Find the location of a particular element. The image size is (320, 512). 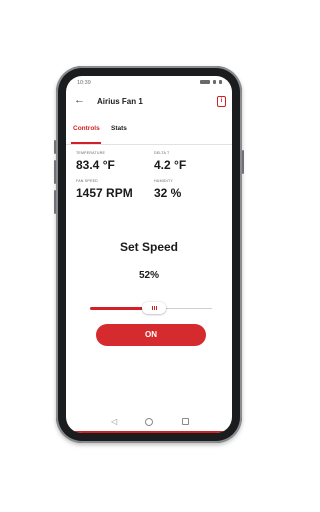

status-icons is located at coordinates (211, 82).